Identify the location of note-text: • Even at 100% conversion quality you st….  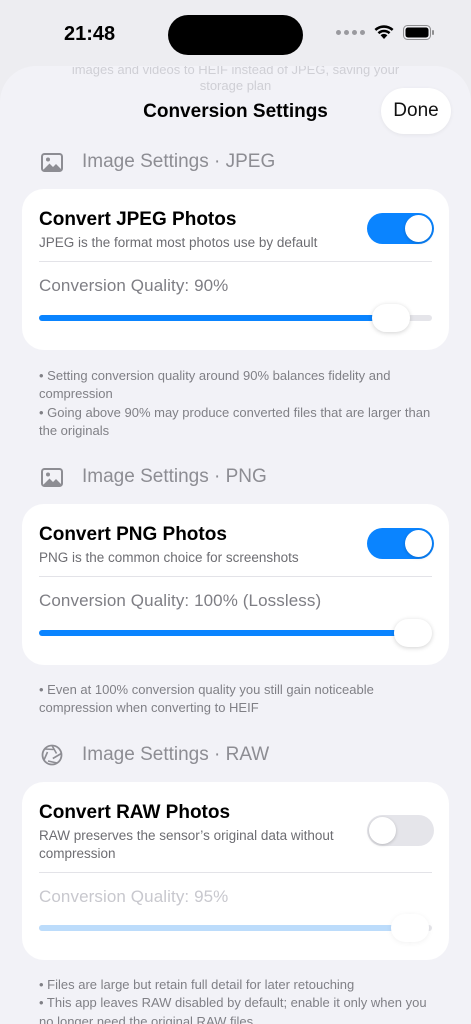
(206, 699).